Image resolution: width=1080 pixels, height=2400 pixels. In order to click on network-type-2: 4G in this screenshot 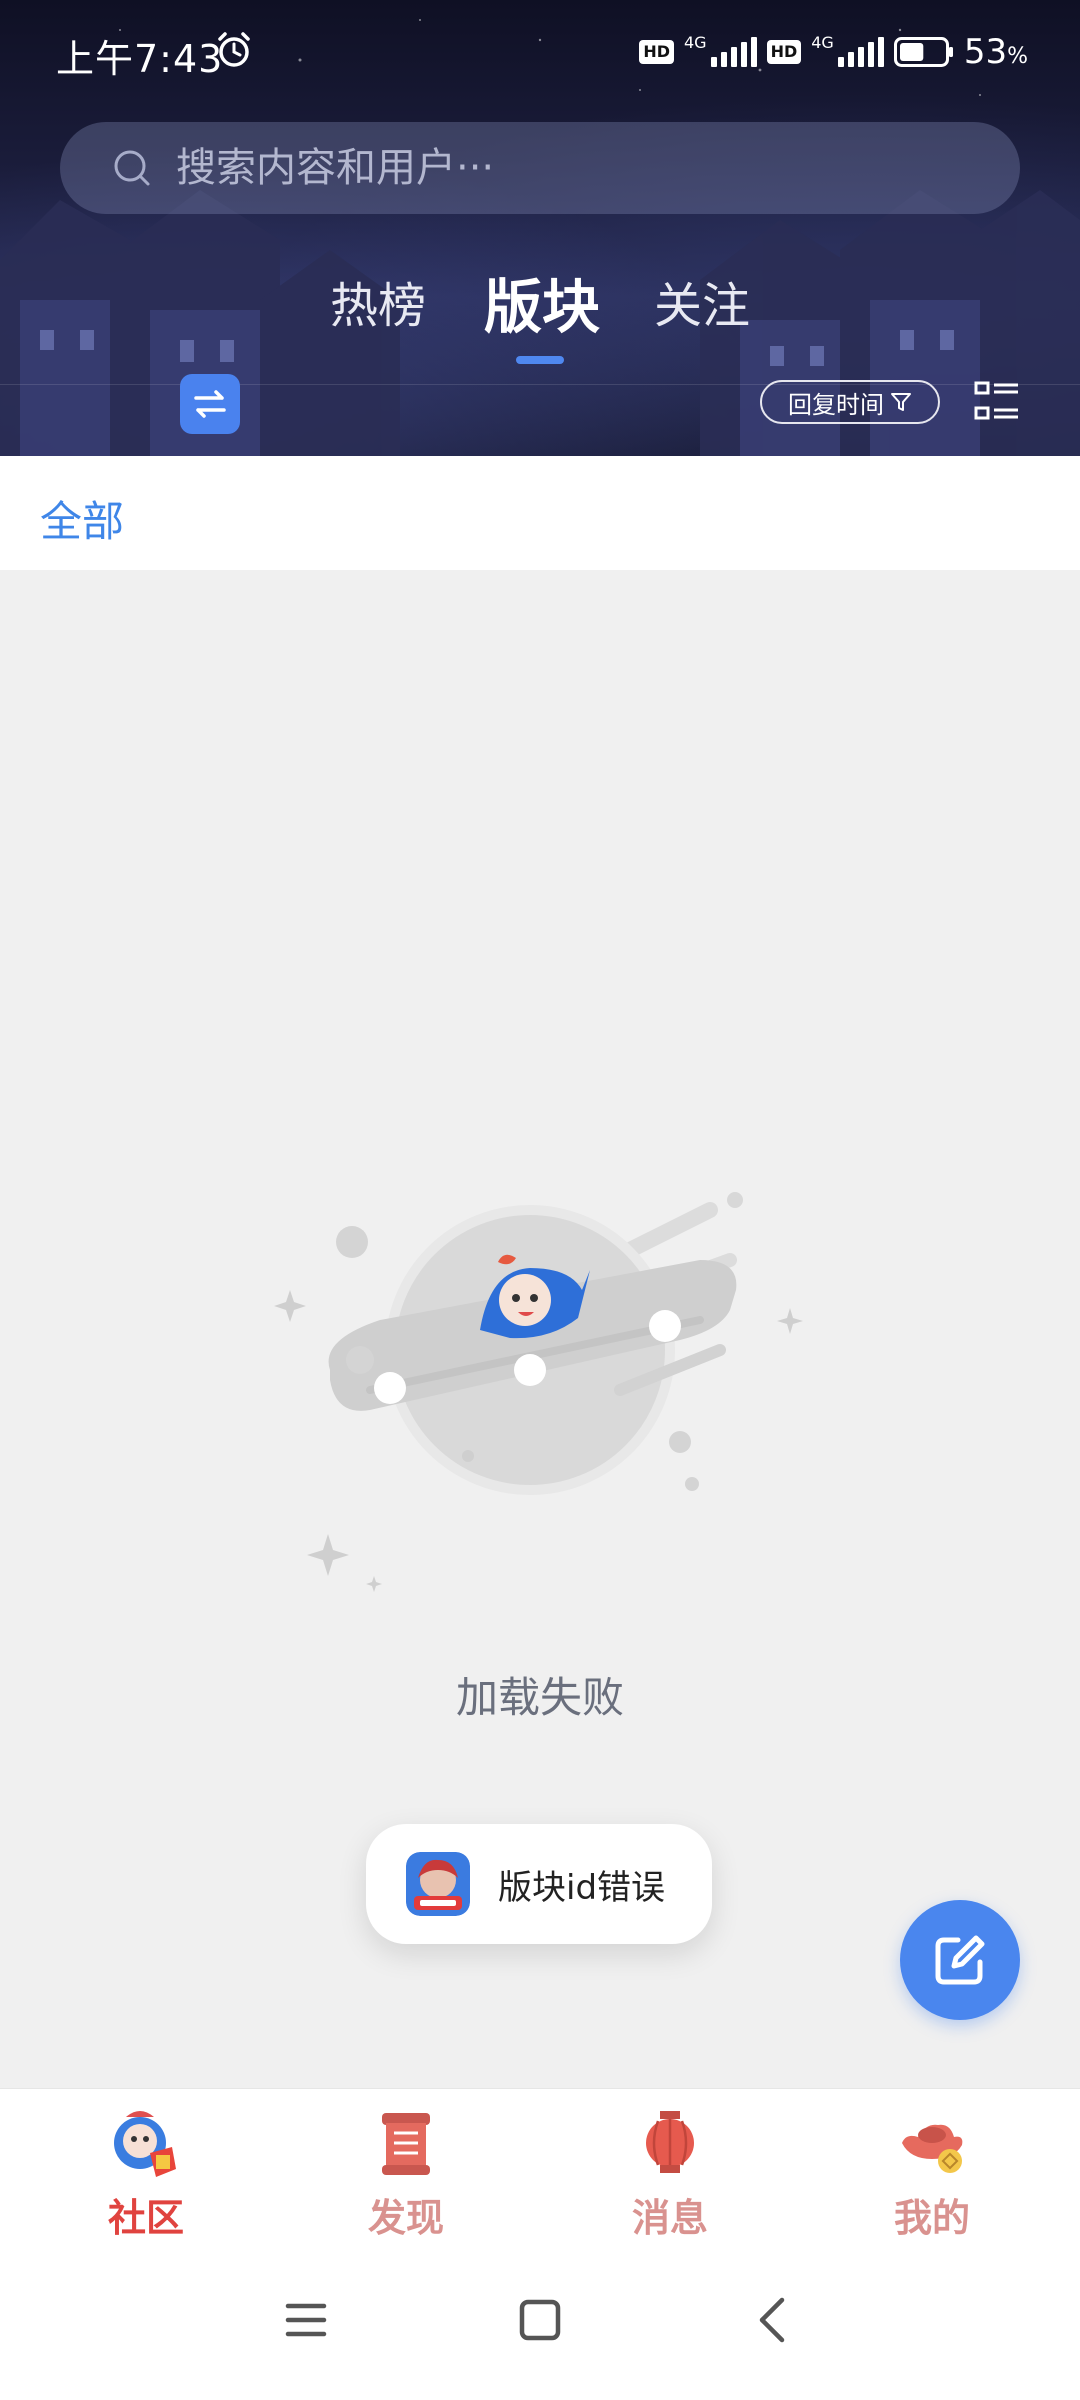, I will do `click(822, 42)`.